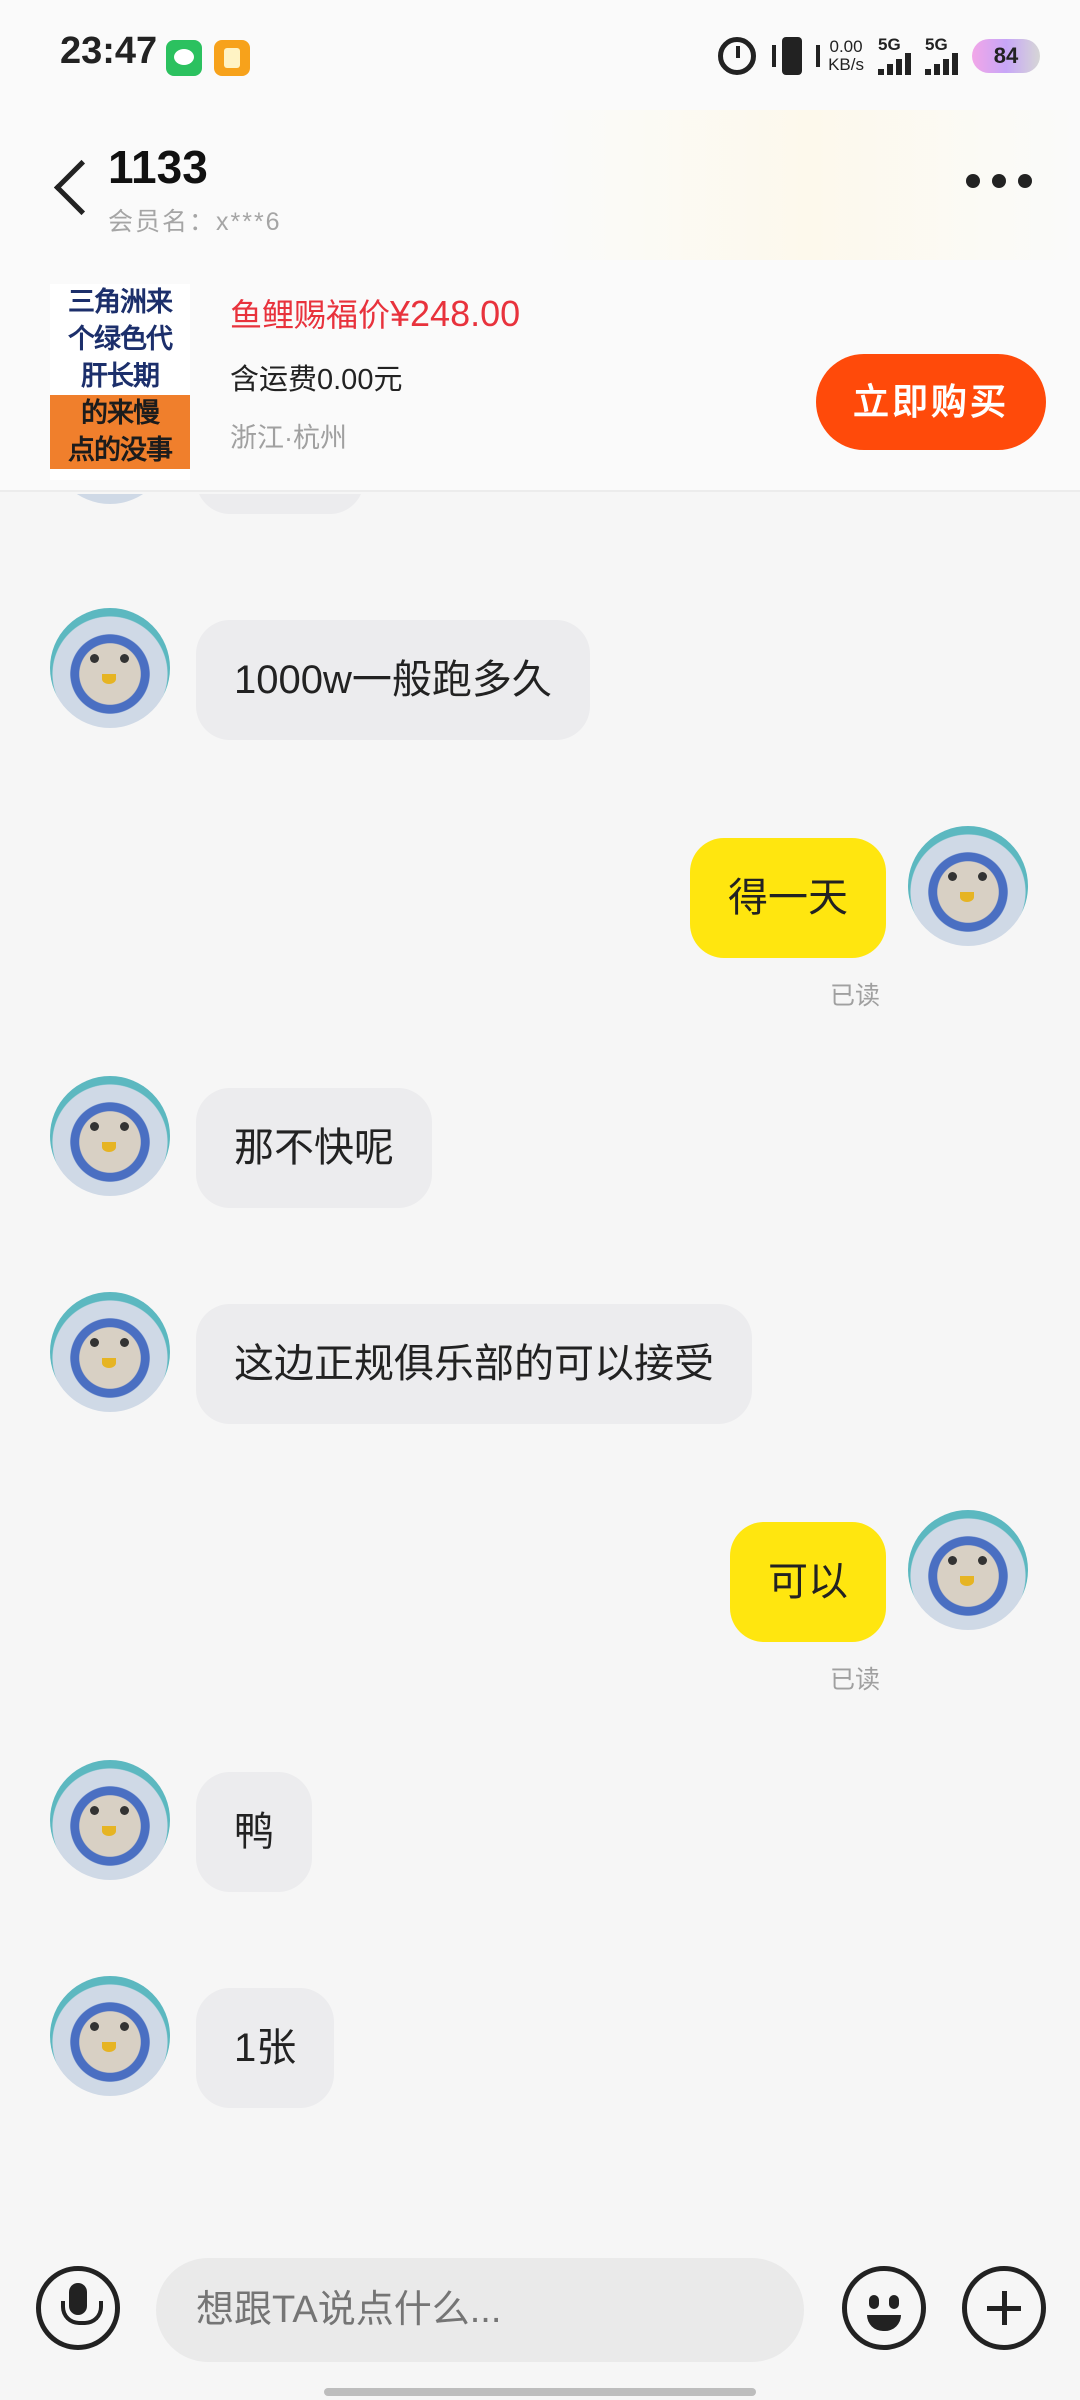 The image size is (1080, 2400). Describe the element at coordinates (314, 1148) in the screenshot. I see `message-bubble-incoming: 那不快呢` at that location.